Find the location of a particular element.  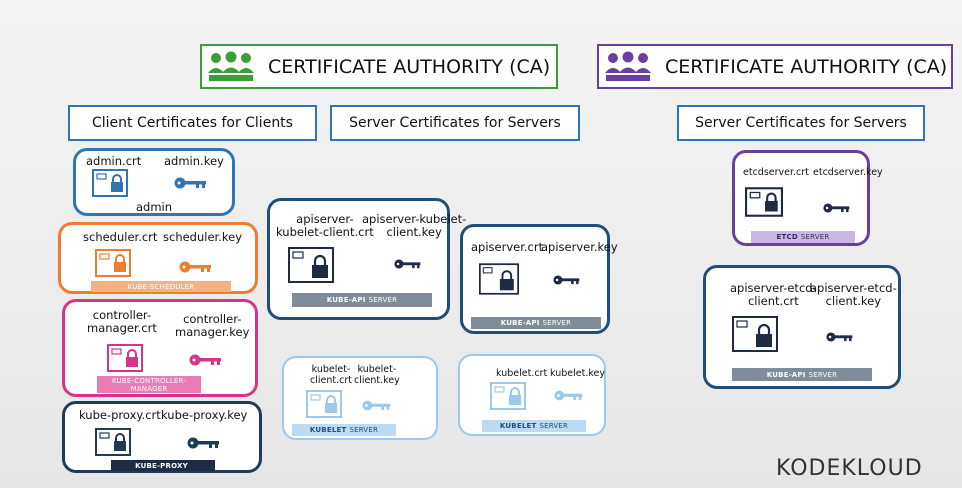

key-filename: apiserver.key is located at coordinates (579, 247).